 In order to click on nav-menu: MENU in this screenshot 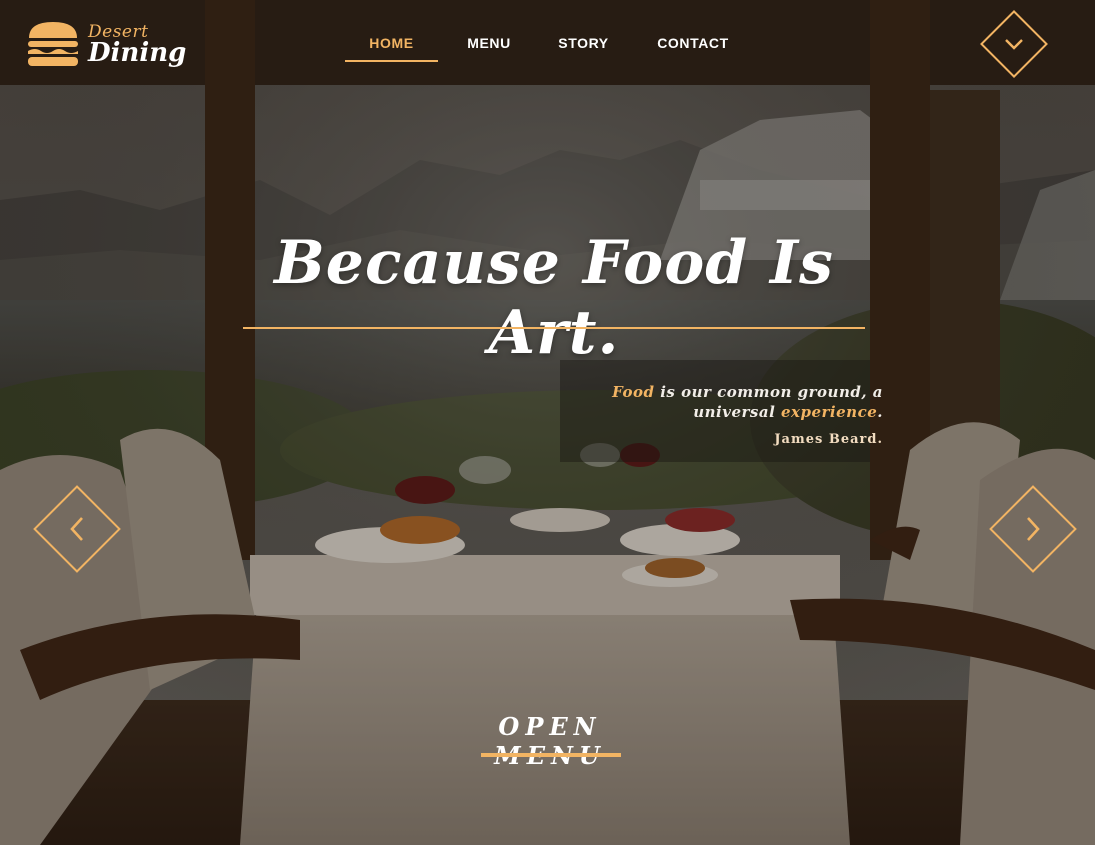, I will do `click(489, 47)`.